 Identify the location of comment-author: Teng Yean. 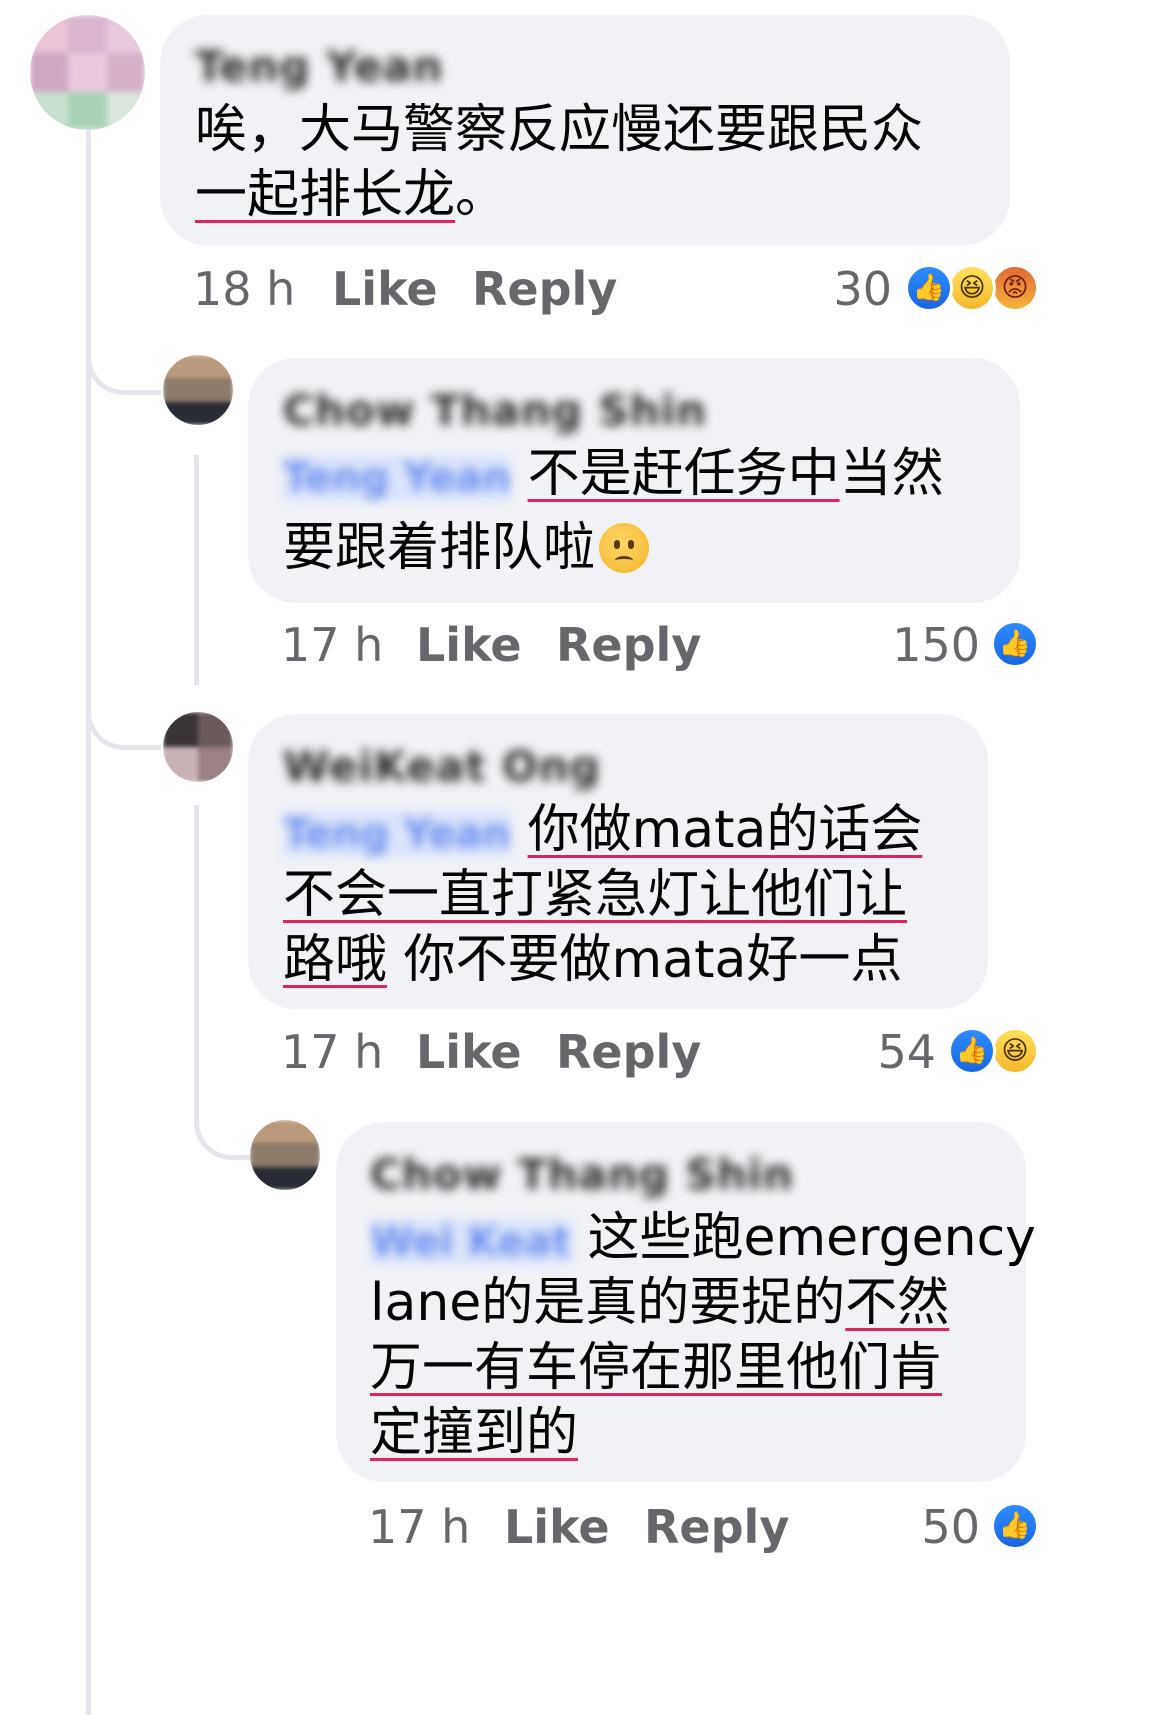
(319, 66).